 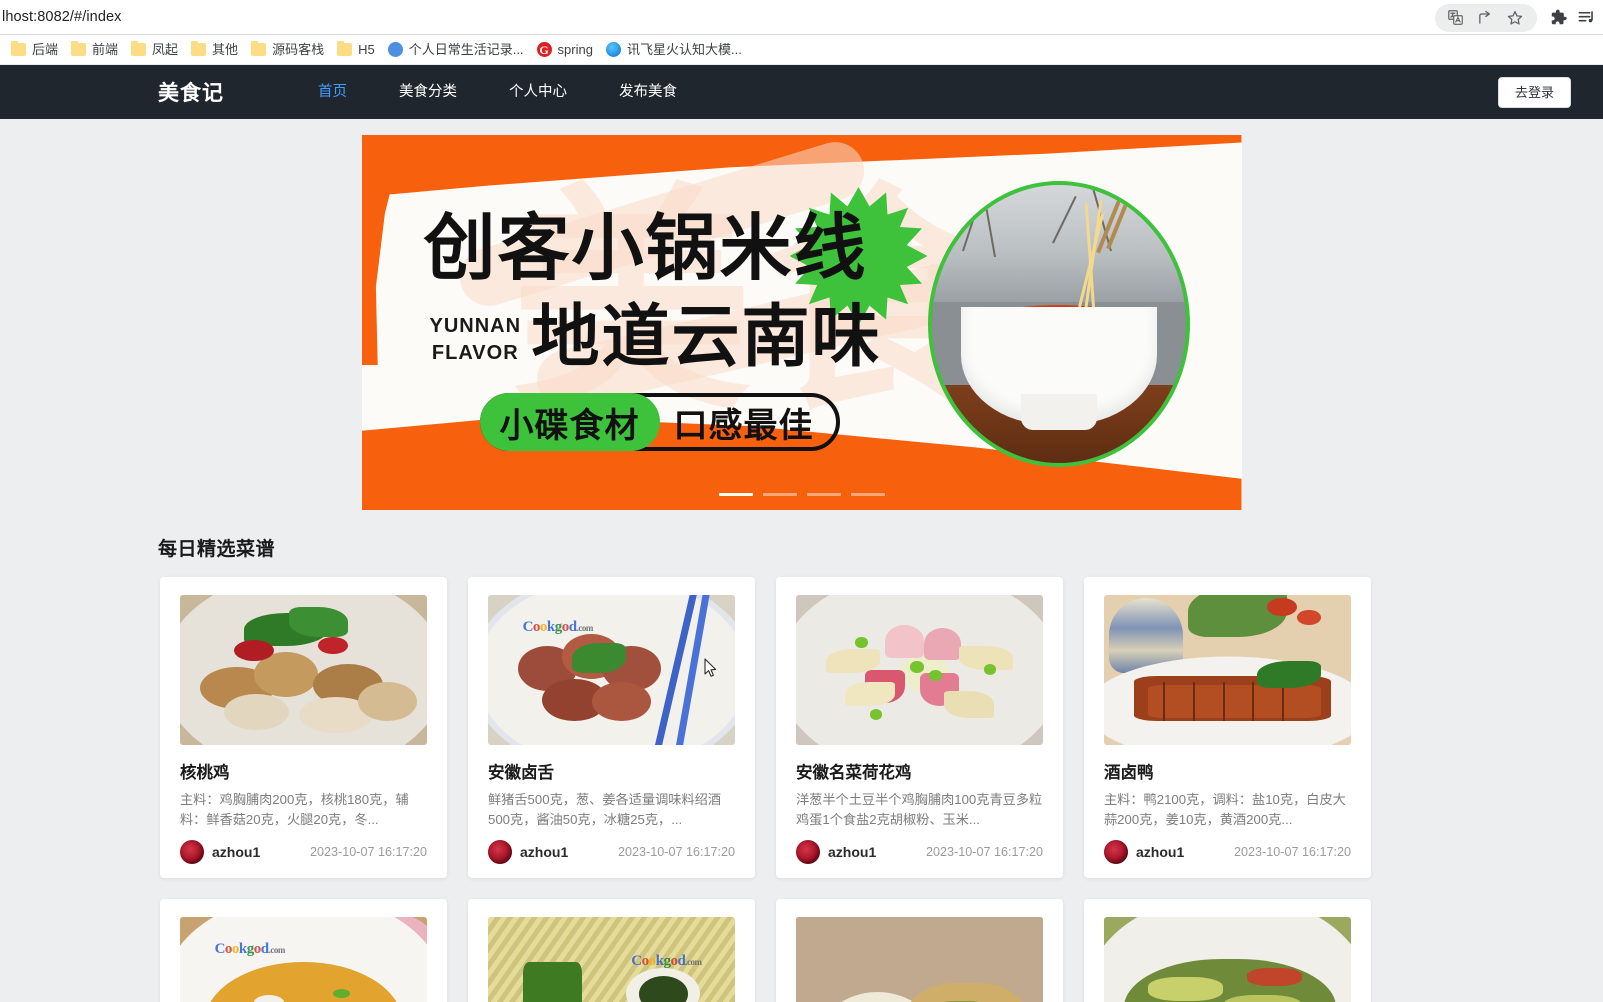 What do you see at coordinates (332, 92) in the screenshot?
I see `nav-item-home: 首页` at bounding box center [332, 92].